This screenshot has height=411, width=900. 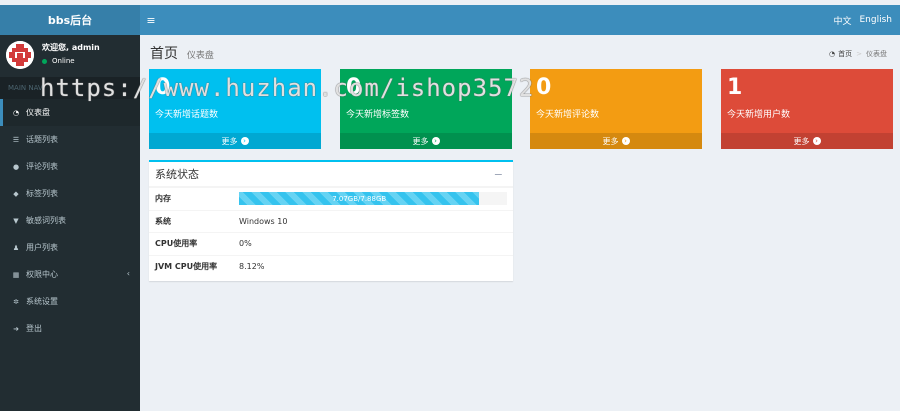 What do you see at coordinates (331, 174) in the screenshot?
I see `system-status-header: 系统状态 −` at bounding box center [331, 174].